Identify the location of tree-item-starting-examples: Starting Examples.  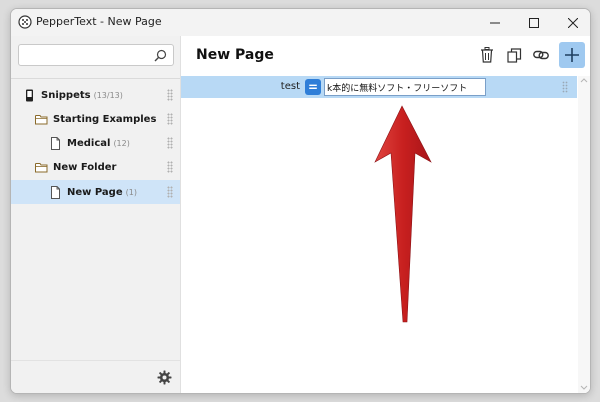
(95, 119).